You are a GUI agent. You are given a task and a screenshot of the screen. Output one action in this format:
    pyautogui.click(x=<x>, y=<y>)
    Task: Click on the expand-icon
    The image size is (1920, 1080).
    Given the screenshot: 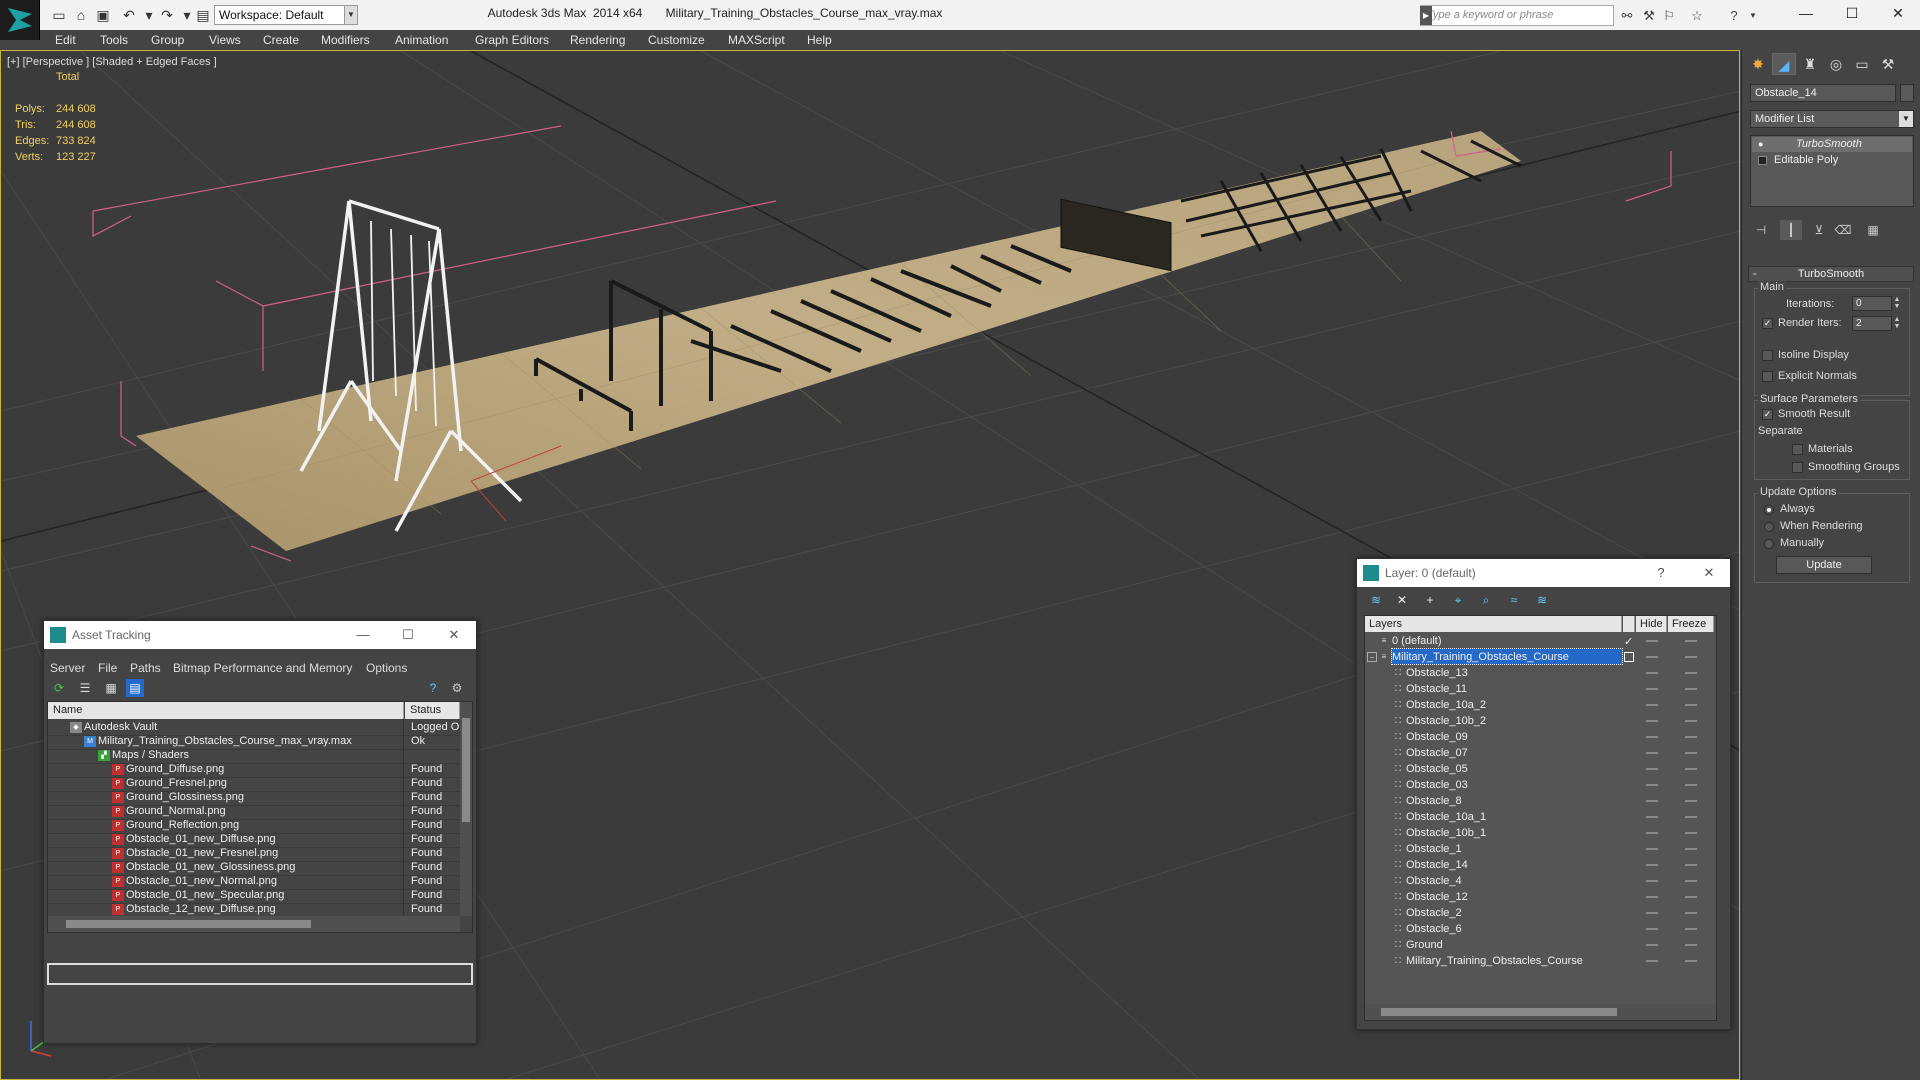 What is the action you would take?
    pyautogui.click(x=1762, y=160)
    